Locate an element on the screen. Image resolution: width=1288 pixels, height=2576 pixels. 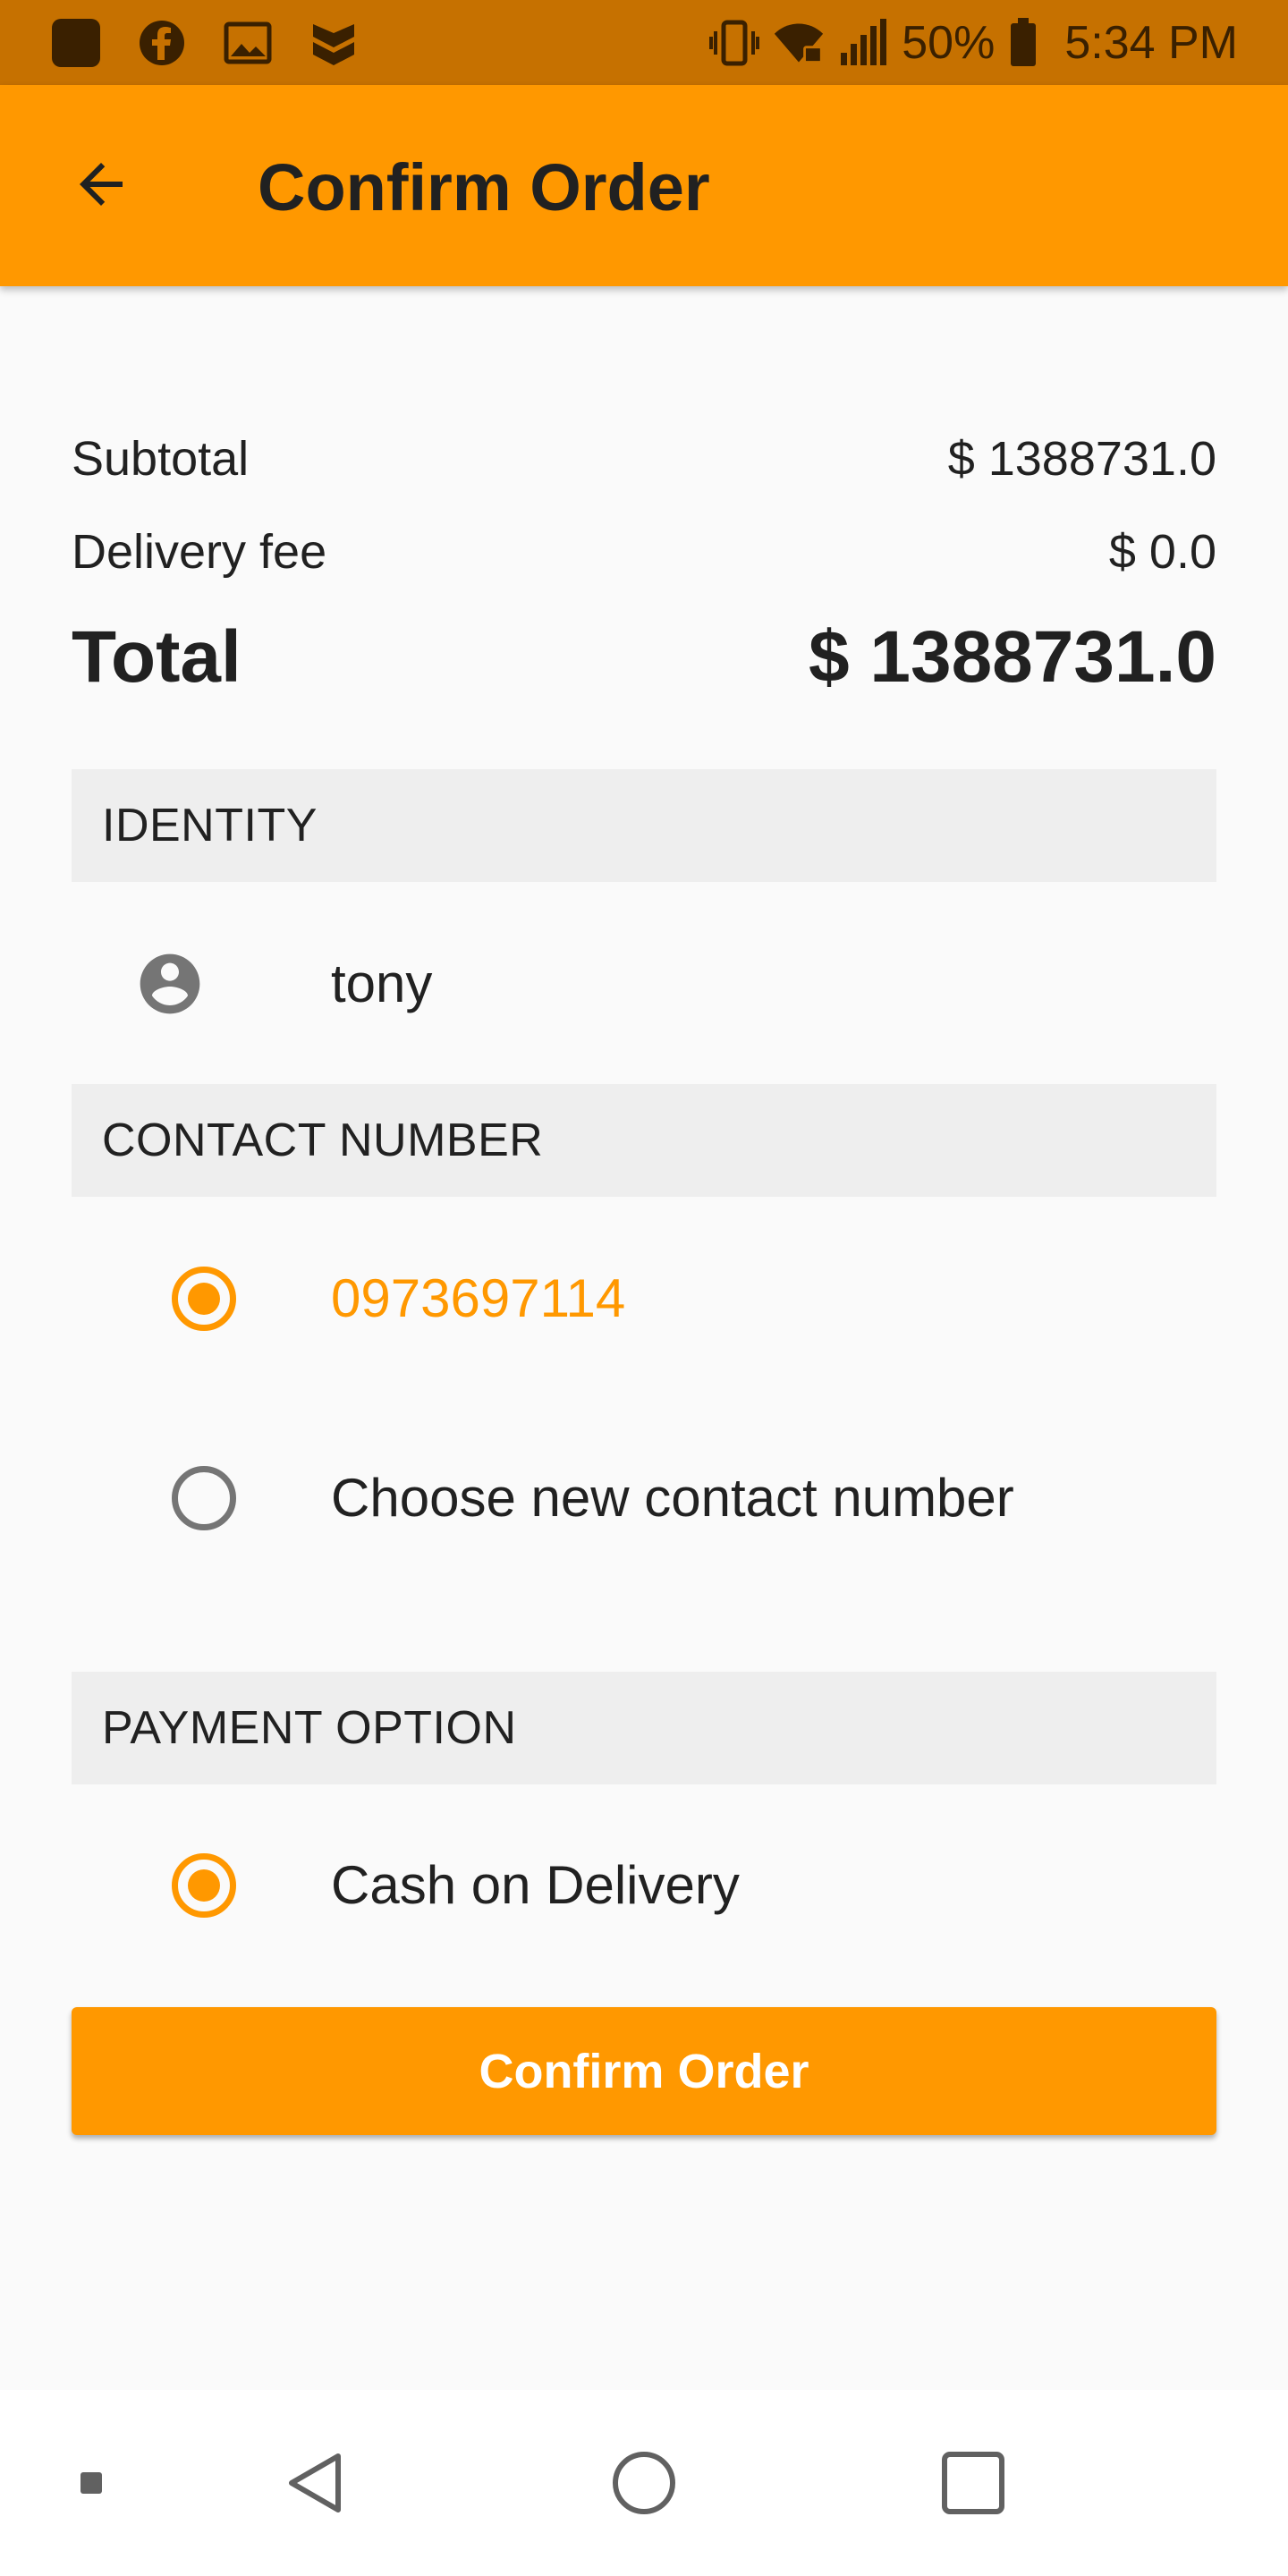
status-bar: 50% 5:34 PM is located at coordinates (644, 42).